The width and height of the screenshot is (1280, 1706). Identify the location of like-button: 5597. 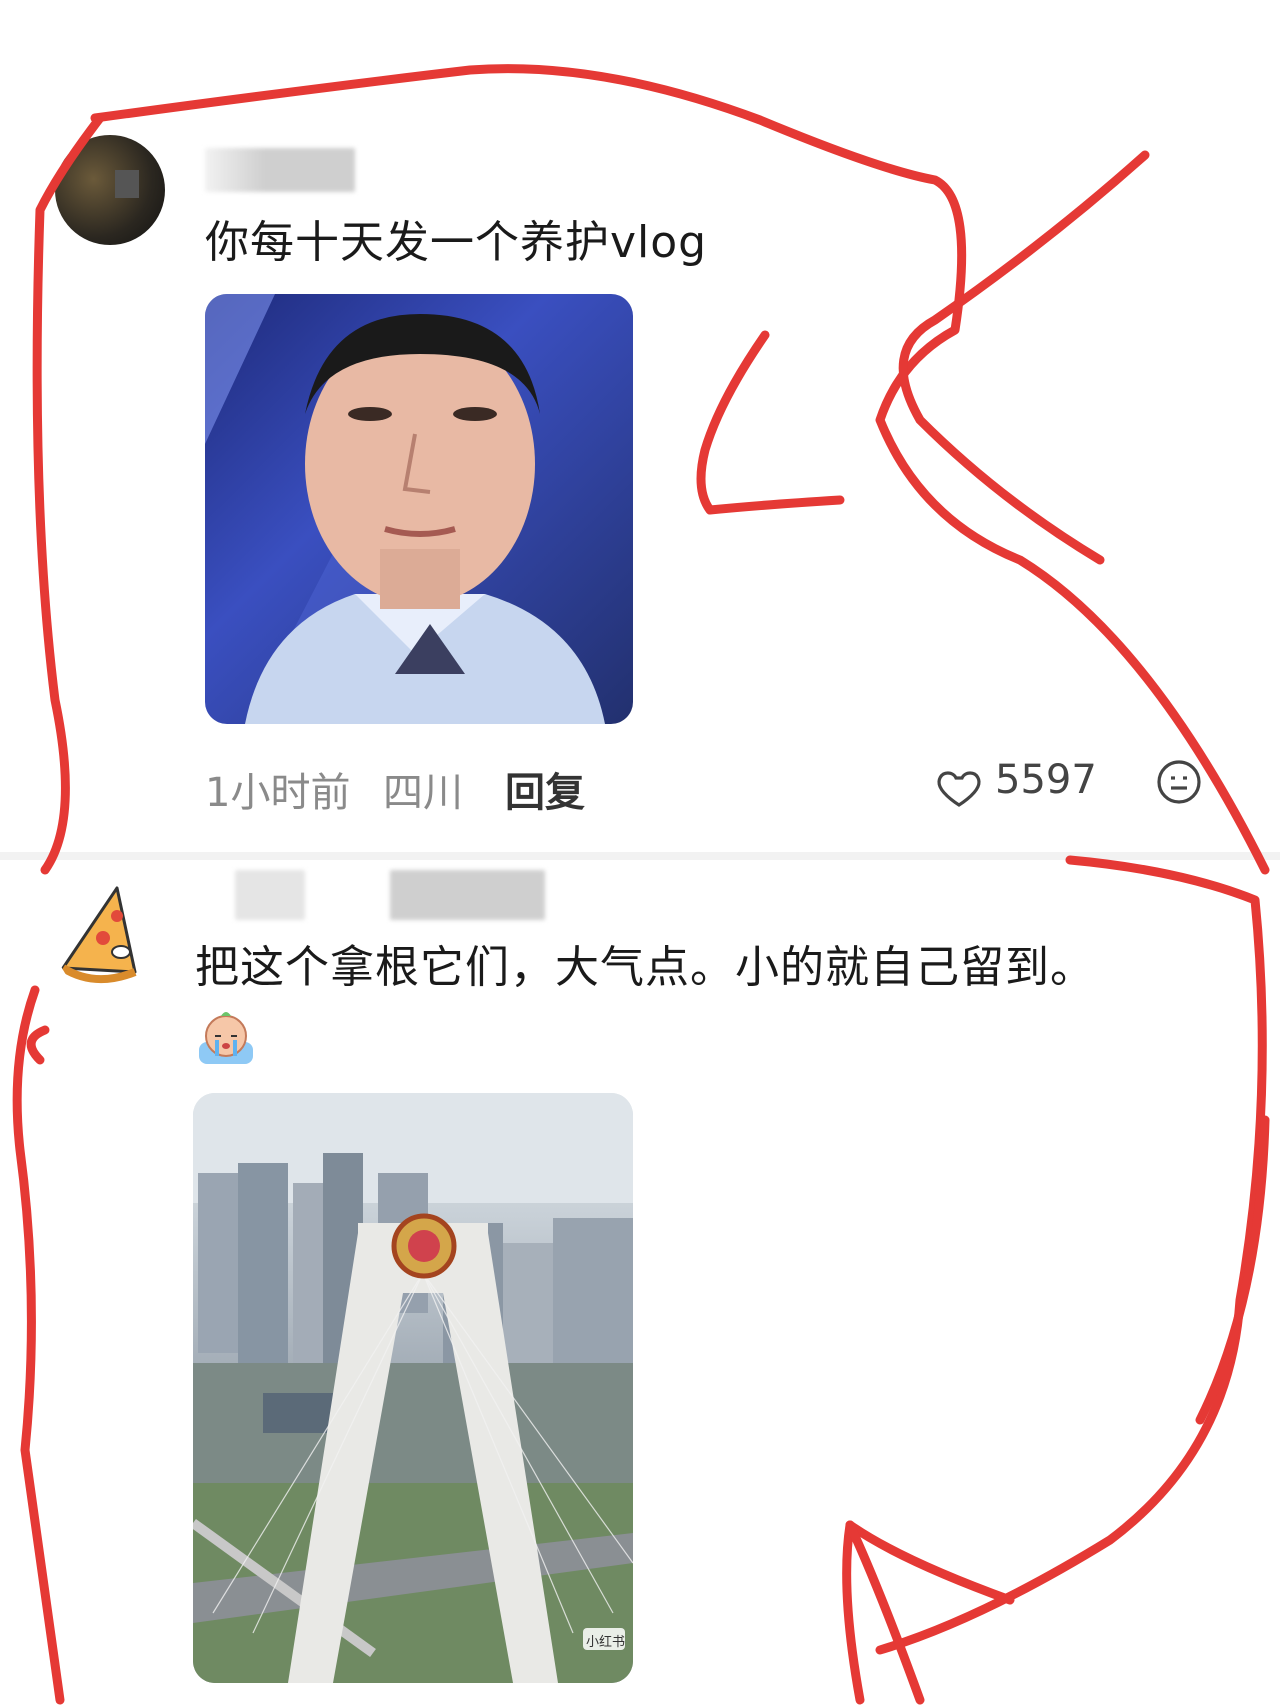
(1016, 785).